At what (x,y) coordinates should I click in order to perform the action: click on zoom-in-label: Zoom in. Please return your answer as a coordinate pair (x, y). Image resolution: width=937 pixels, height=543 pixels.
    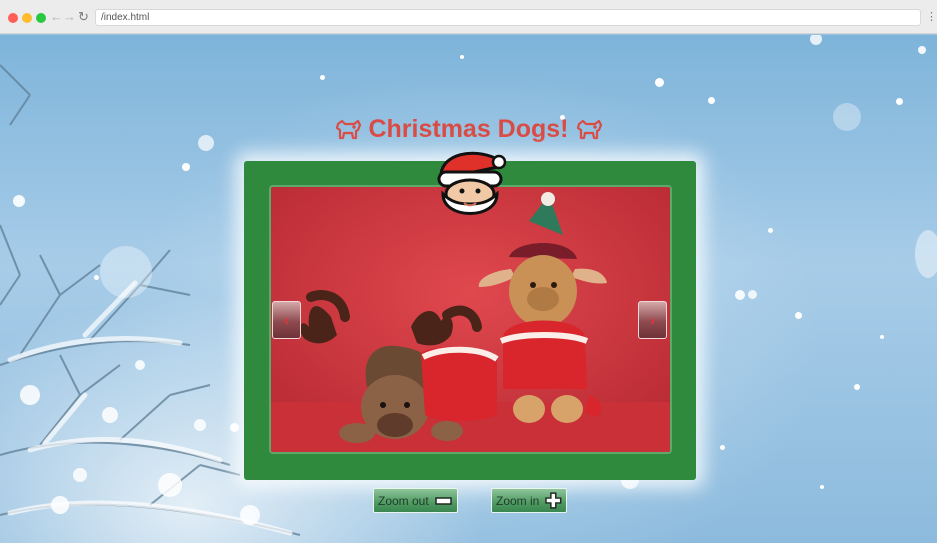
    Looking at the image, I should click on (518, 500).